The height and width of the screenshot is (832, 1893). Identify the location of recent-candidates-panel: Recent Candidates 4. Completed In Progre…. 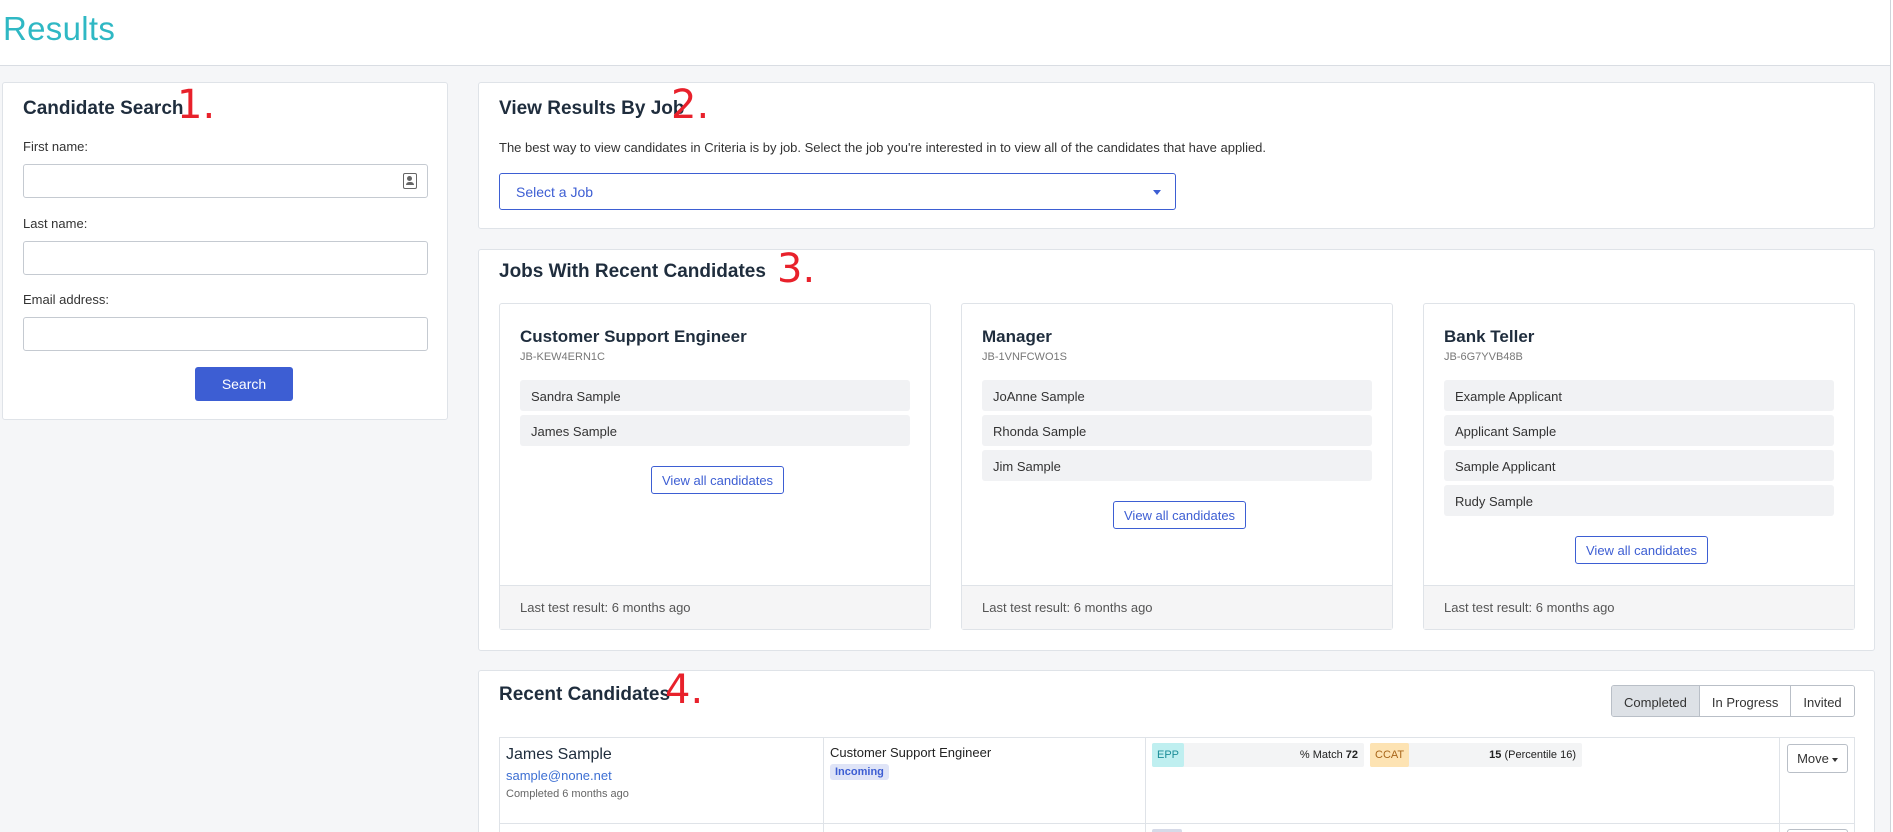
(1176, 749).